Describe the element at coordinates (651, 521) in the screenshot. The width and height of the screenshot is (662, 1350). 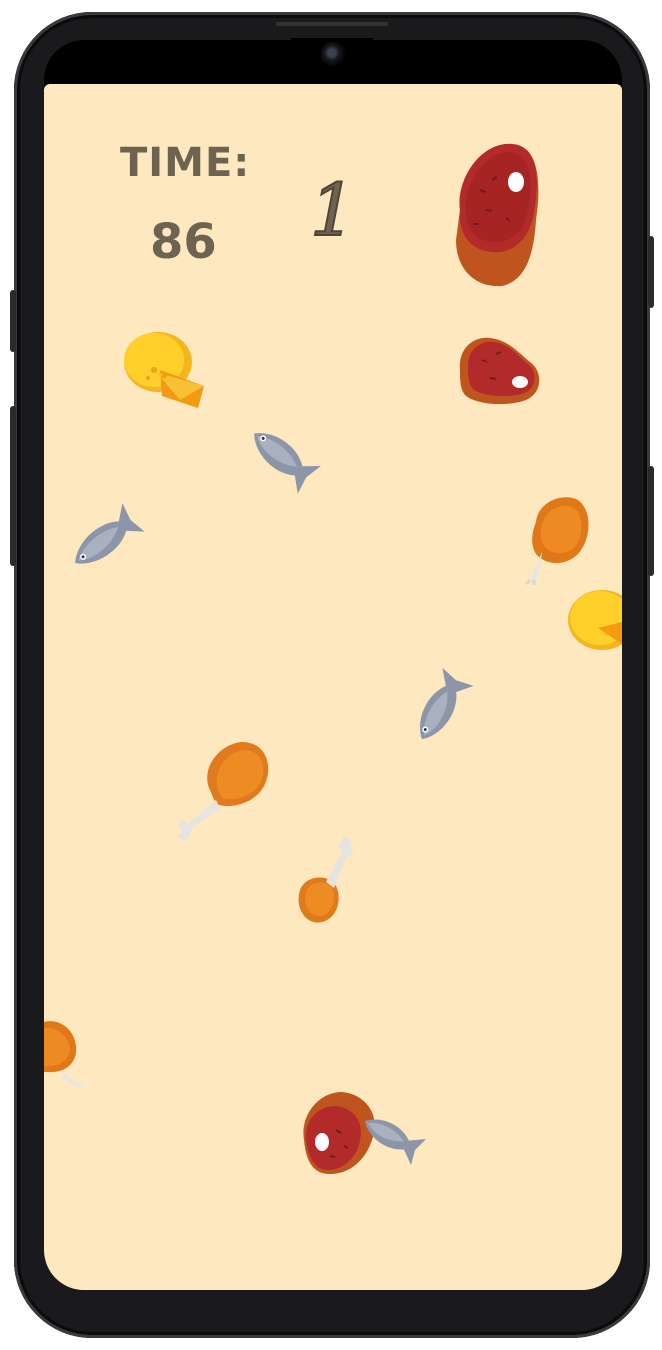
I see `alert-slider` at that location.